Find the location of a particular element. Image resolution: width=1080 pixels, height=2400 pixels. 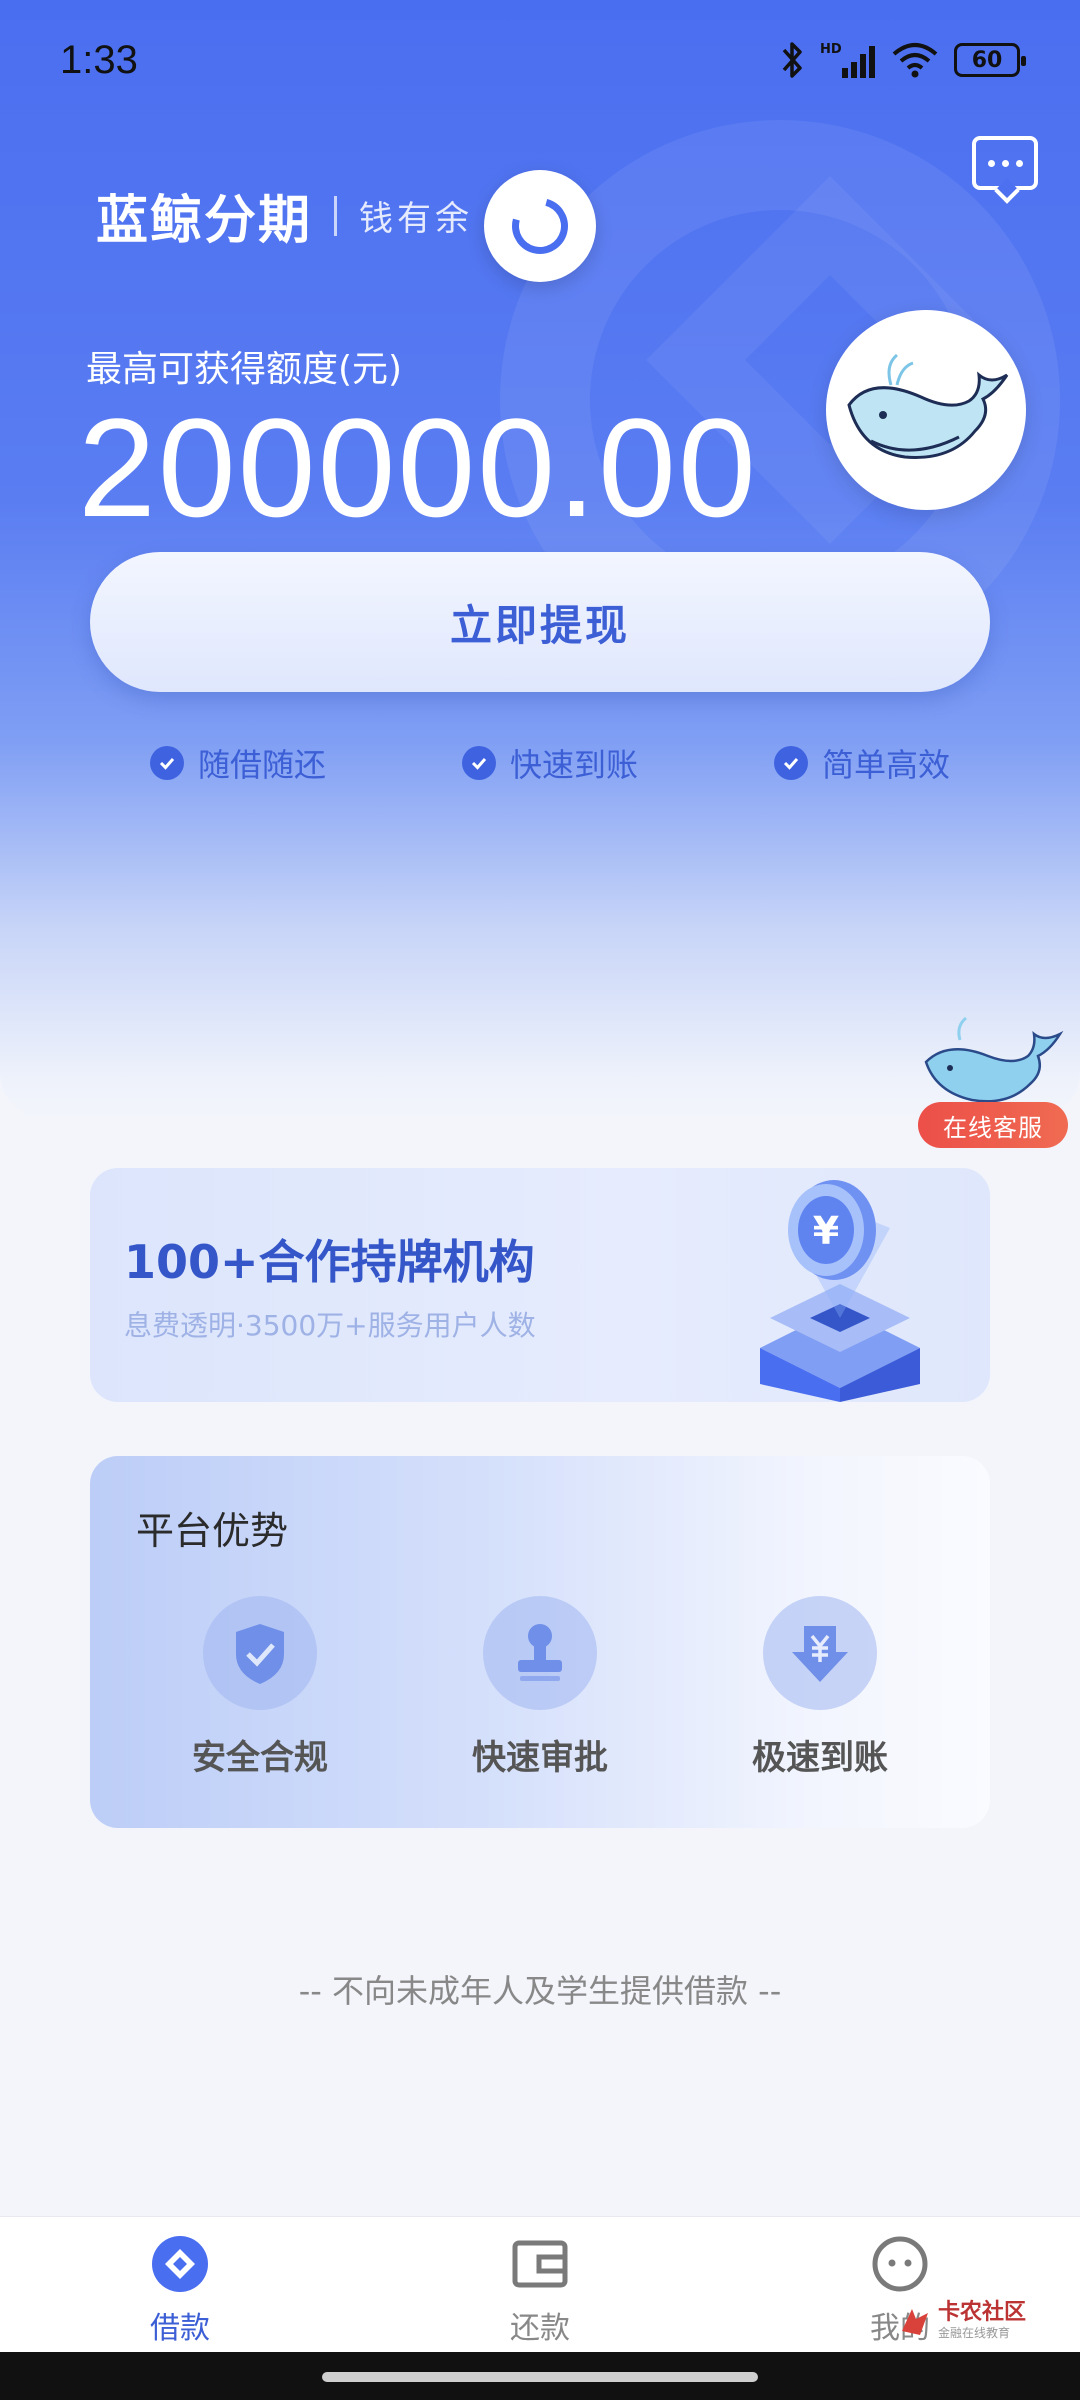

partners-subtitle: 息费透明·3500万+服务用户人数 is located at coordinates (330, 1325).